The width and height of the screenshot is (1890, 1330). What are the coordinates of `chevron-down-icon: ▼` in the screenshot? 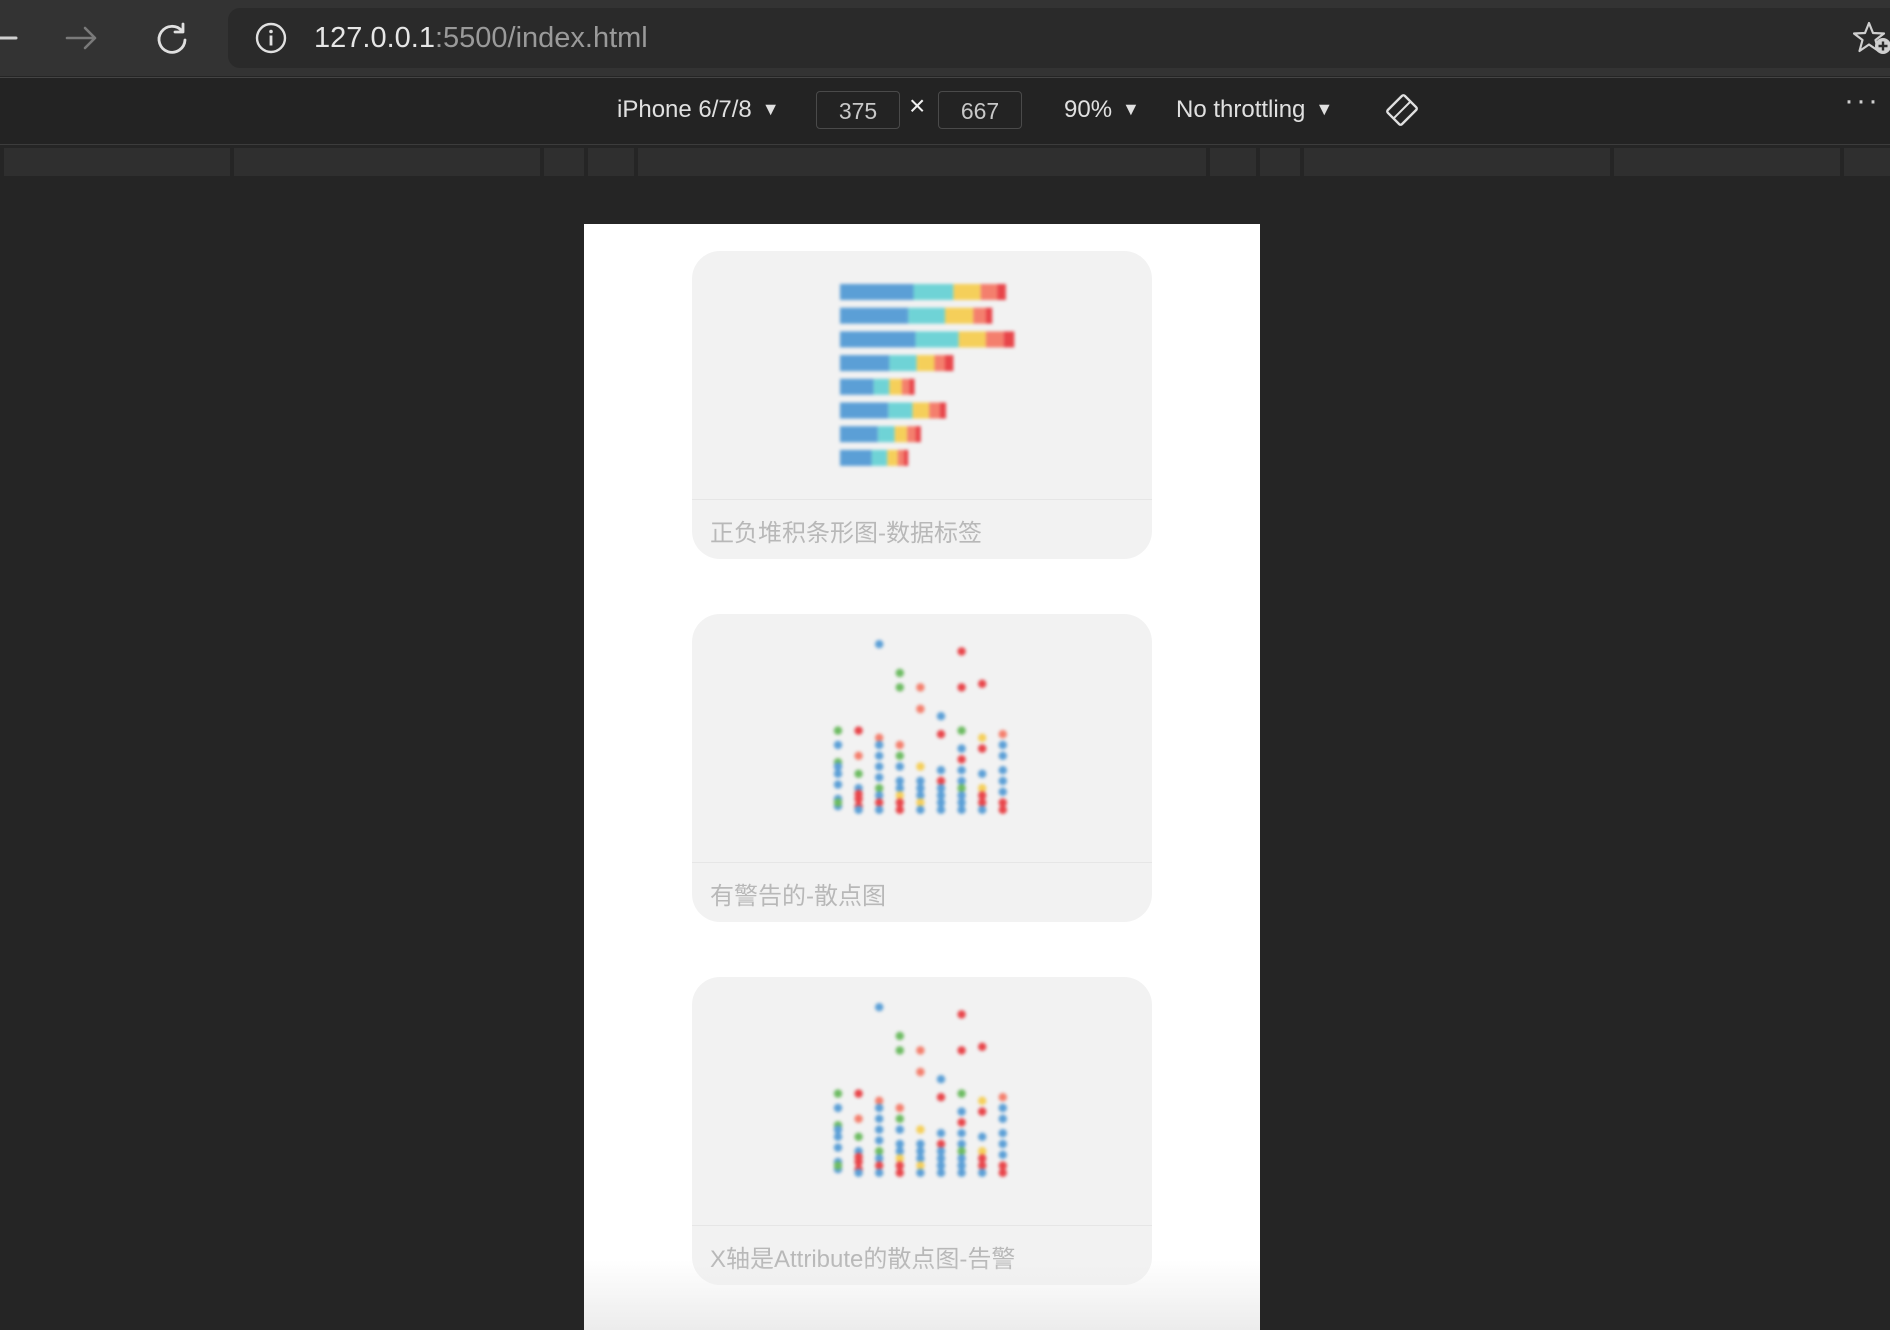 It's located at (1131, 109).